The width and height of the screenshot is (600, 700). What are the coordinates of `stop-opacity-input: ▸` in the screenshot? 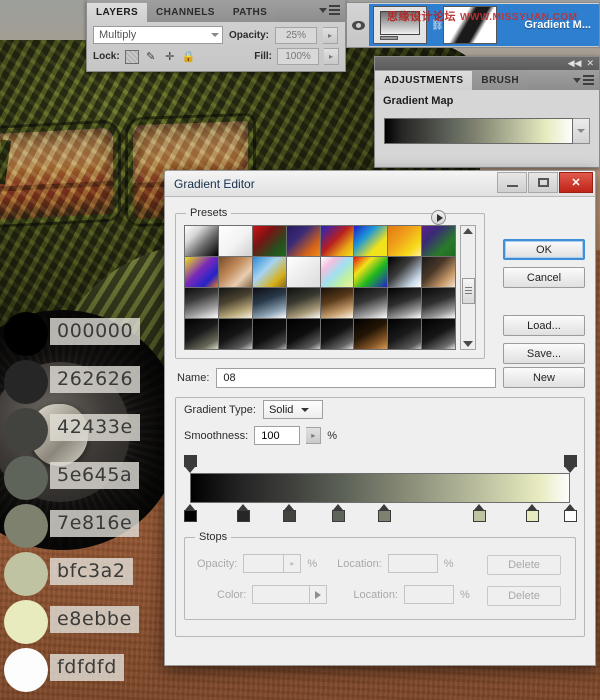 It's located at (272, 563).